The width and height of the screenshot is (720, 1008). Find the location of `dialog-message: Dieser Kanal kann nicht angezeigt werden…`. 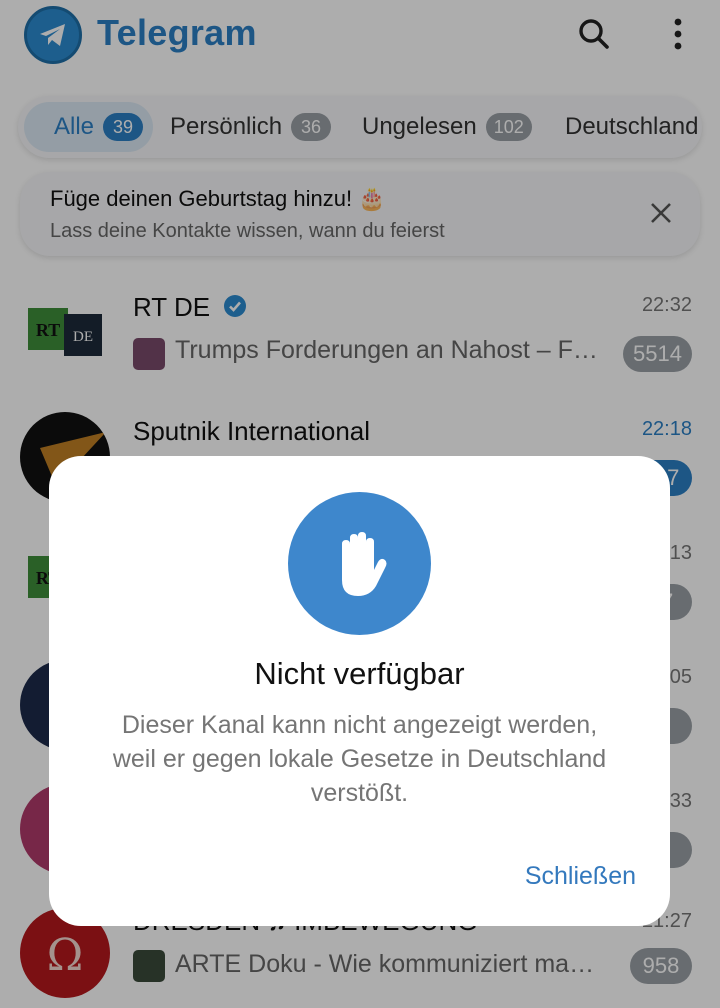

dialog-message: Dieser Kanal kann nicht angezeigt werden… is located at coordinates (359, 759).